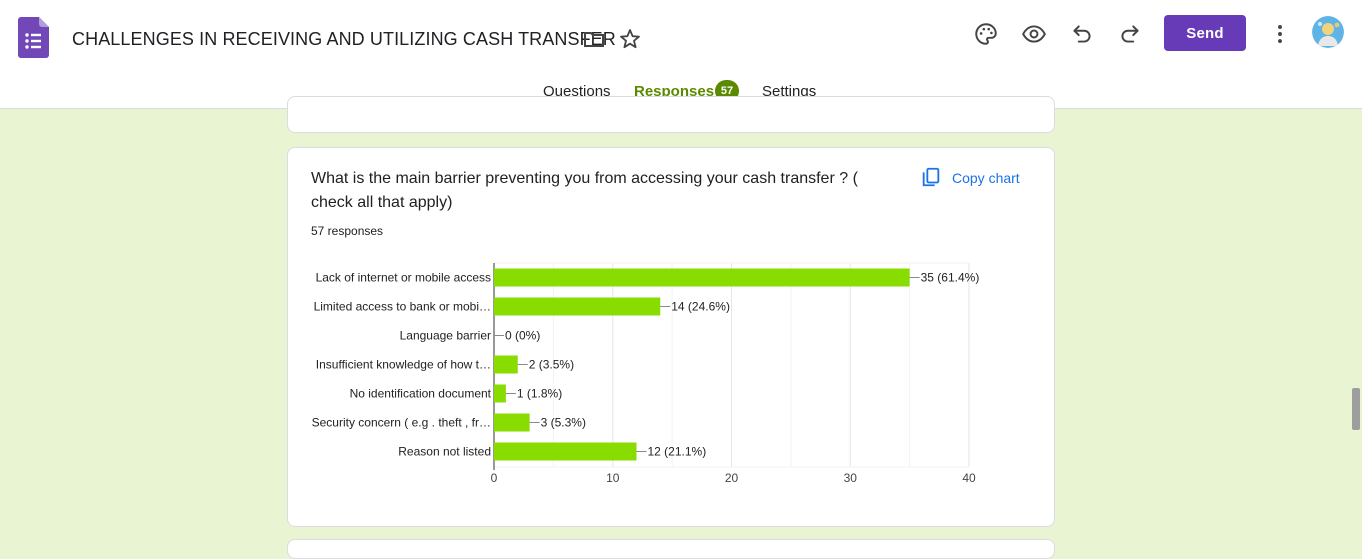 The image size is (1362, 559). What do you see at coordinates (1034, 34) in the screenshot?
I see `preview-eye-icon` at bounding box center [1034, 34].